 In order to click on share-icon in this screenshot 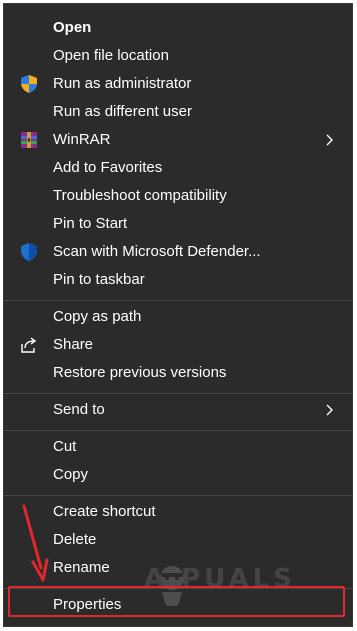, I will do `click(29, 345)`.